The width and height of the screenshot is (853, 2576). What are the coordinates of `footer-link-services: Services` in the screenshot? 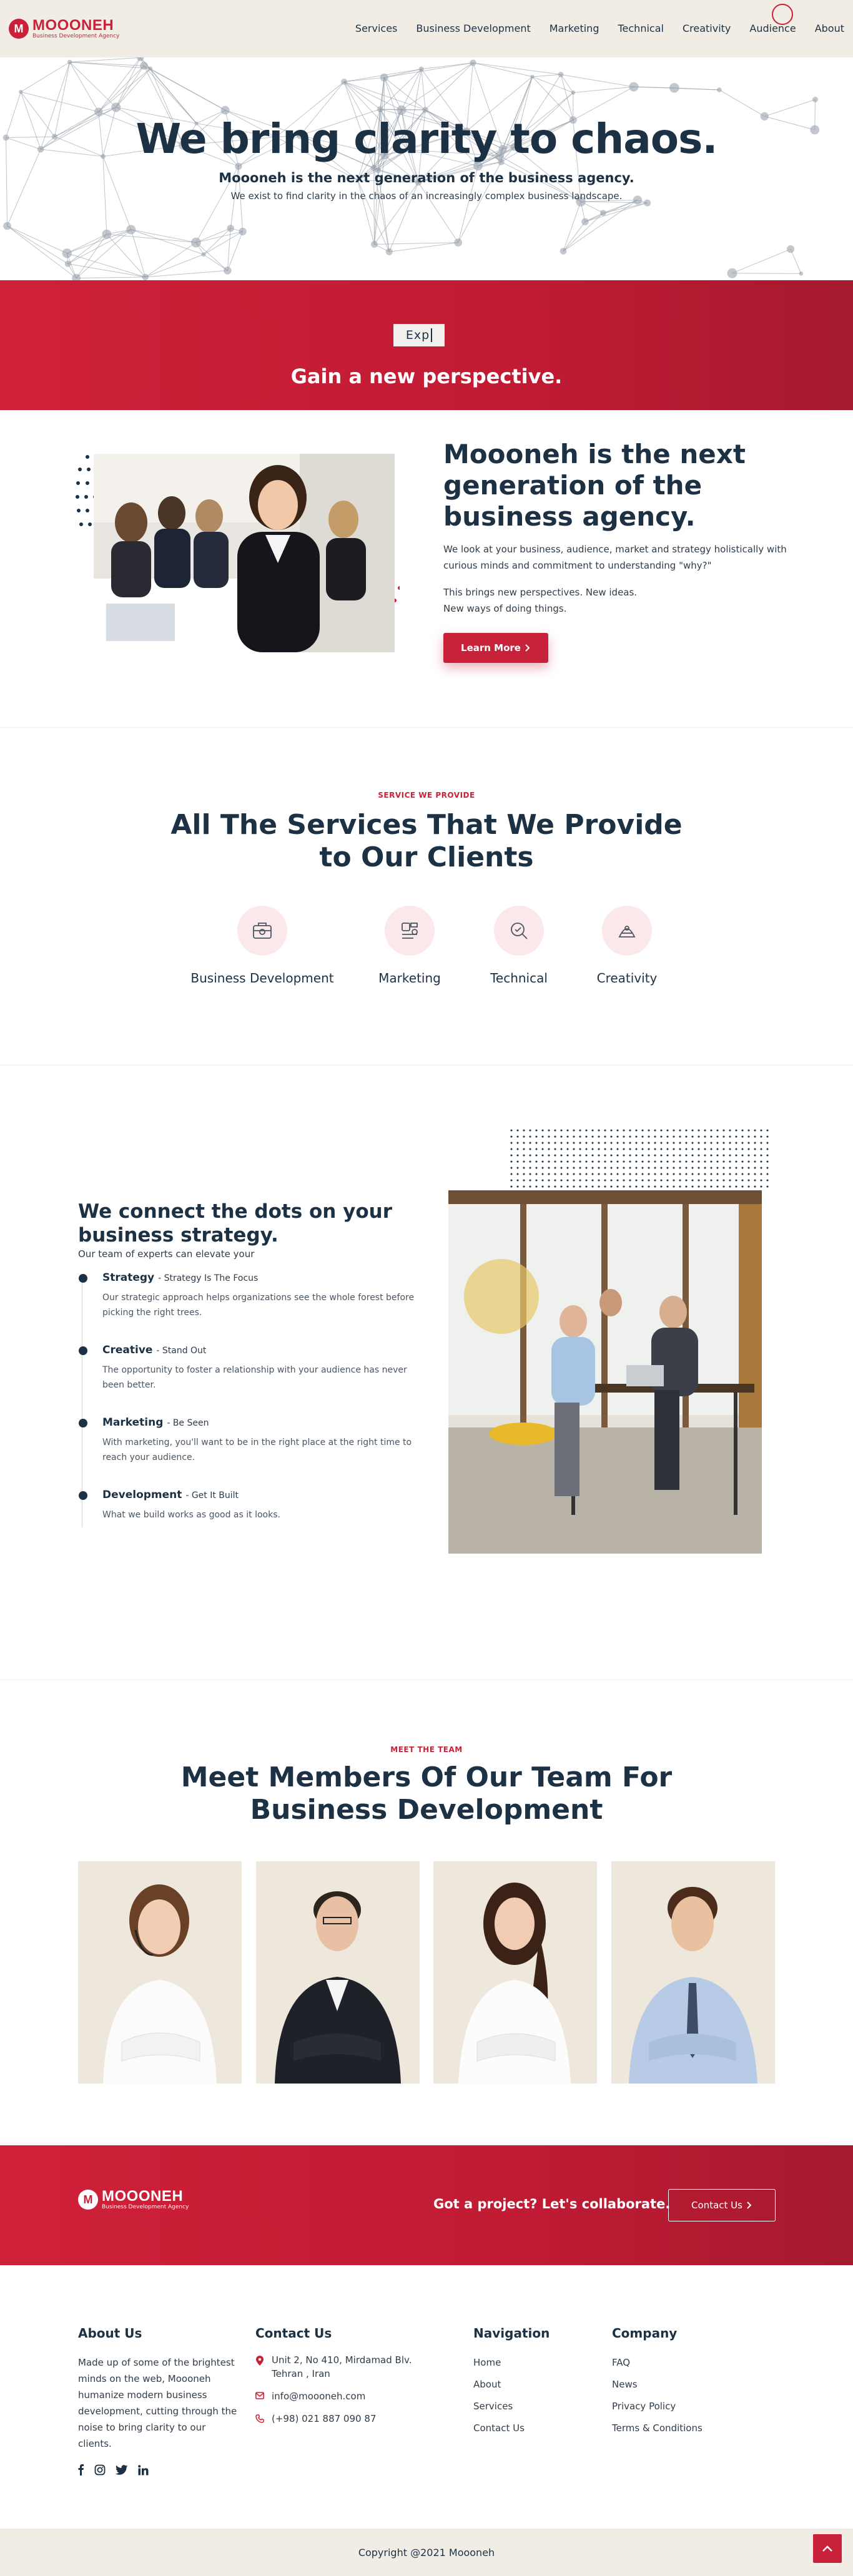 It's located at (493, 2406).